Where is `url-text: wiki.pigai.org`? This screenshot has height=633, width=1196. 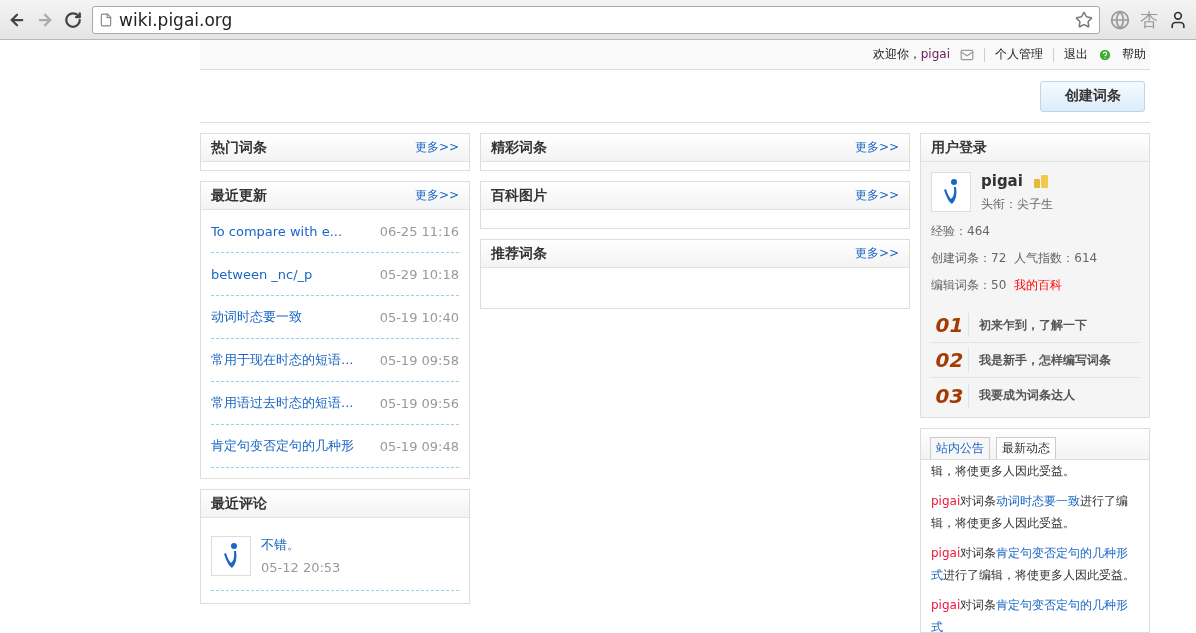 url-text: wiki.pigai.org is located at coordinates (176, 19).